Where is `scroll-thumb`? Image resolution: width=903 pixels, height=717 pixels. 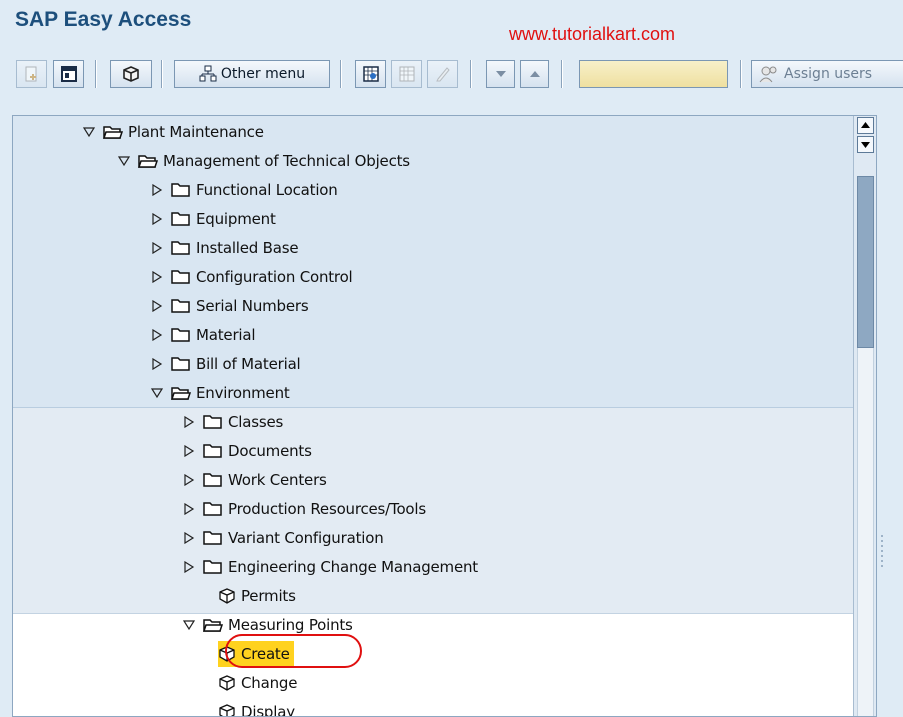 scroll-thumb is located at coordinates (865, 262).